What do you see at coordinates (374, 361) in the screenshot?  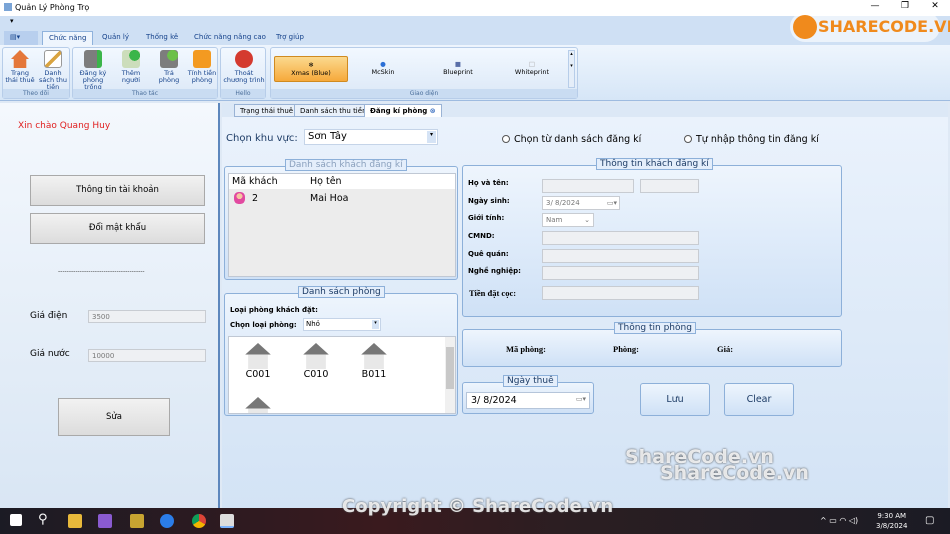 I see `room-item: B011` at bounding box center [374, 361].